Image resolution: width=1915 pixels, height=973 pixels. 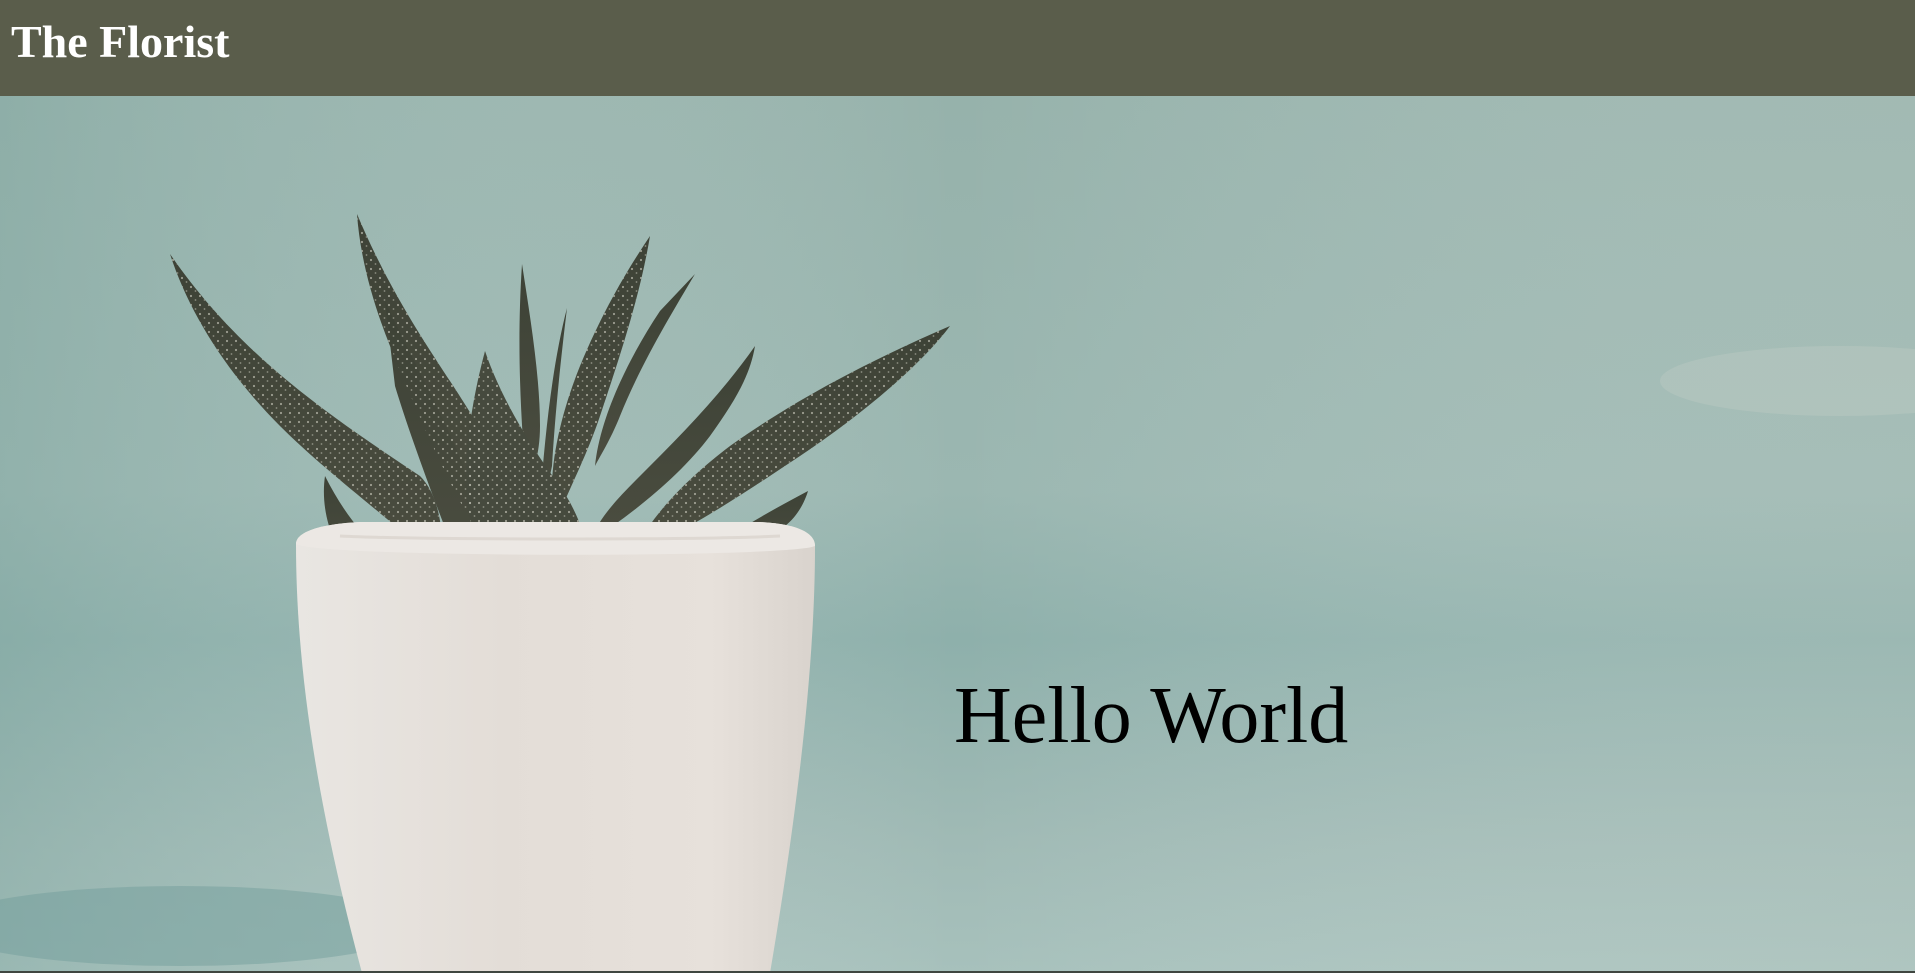 I want to click on site-title: The Florist, so click(x=120, y=41).